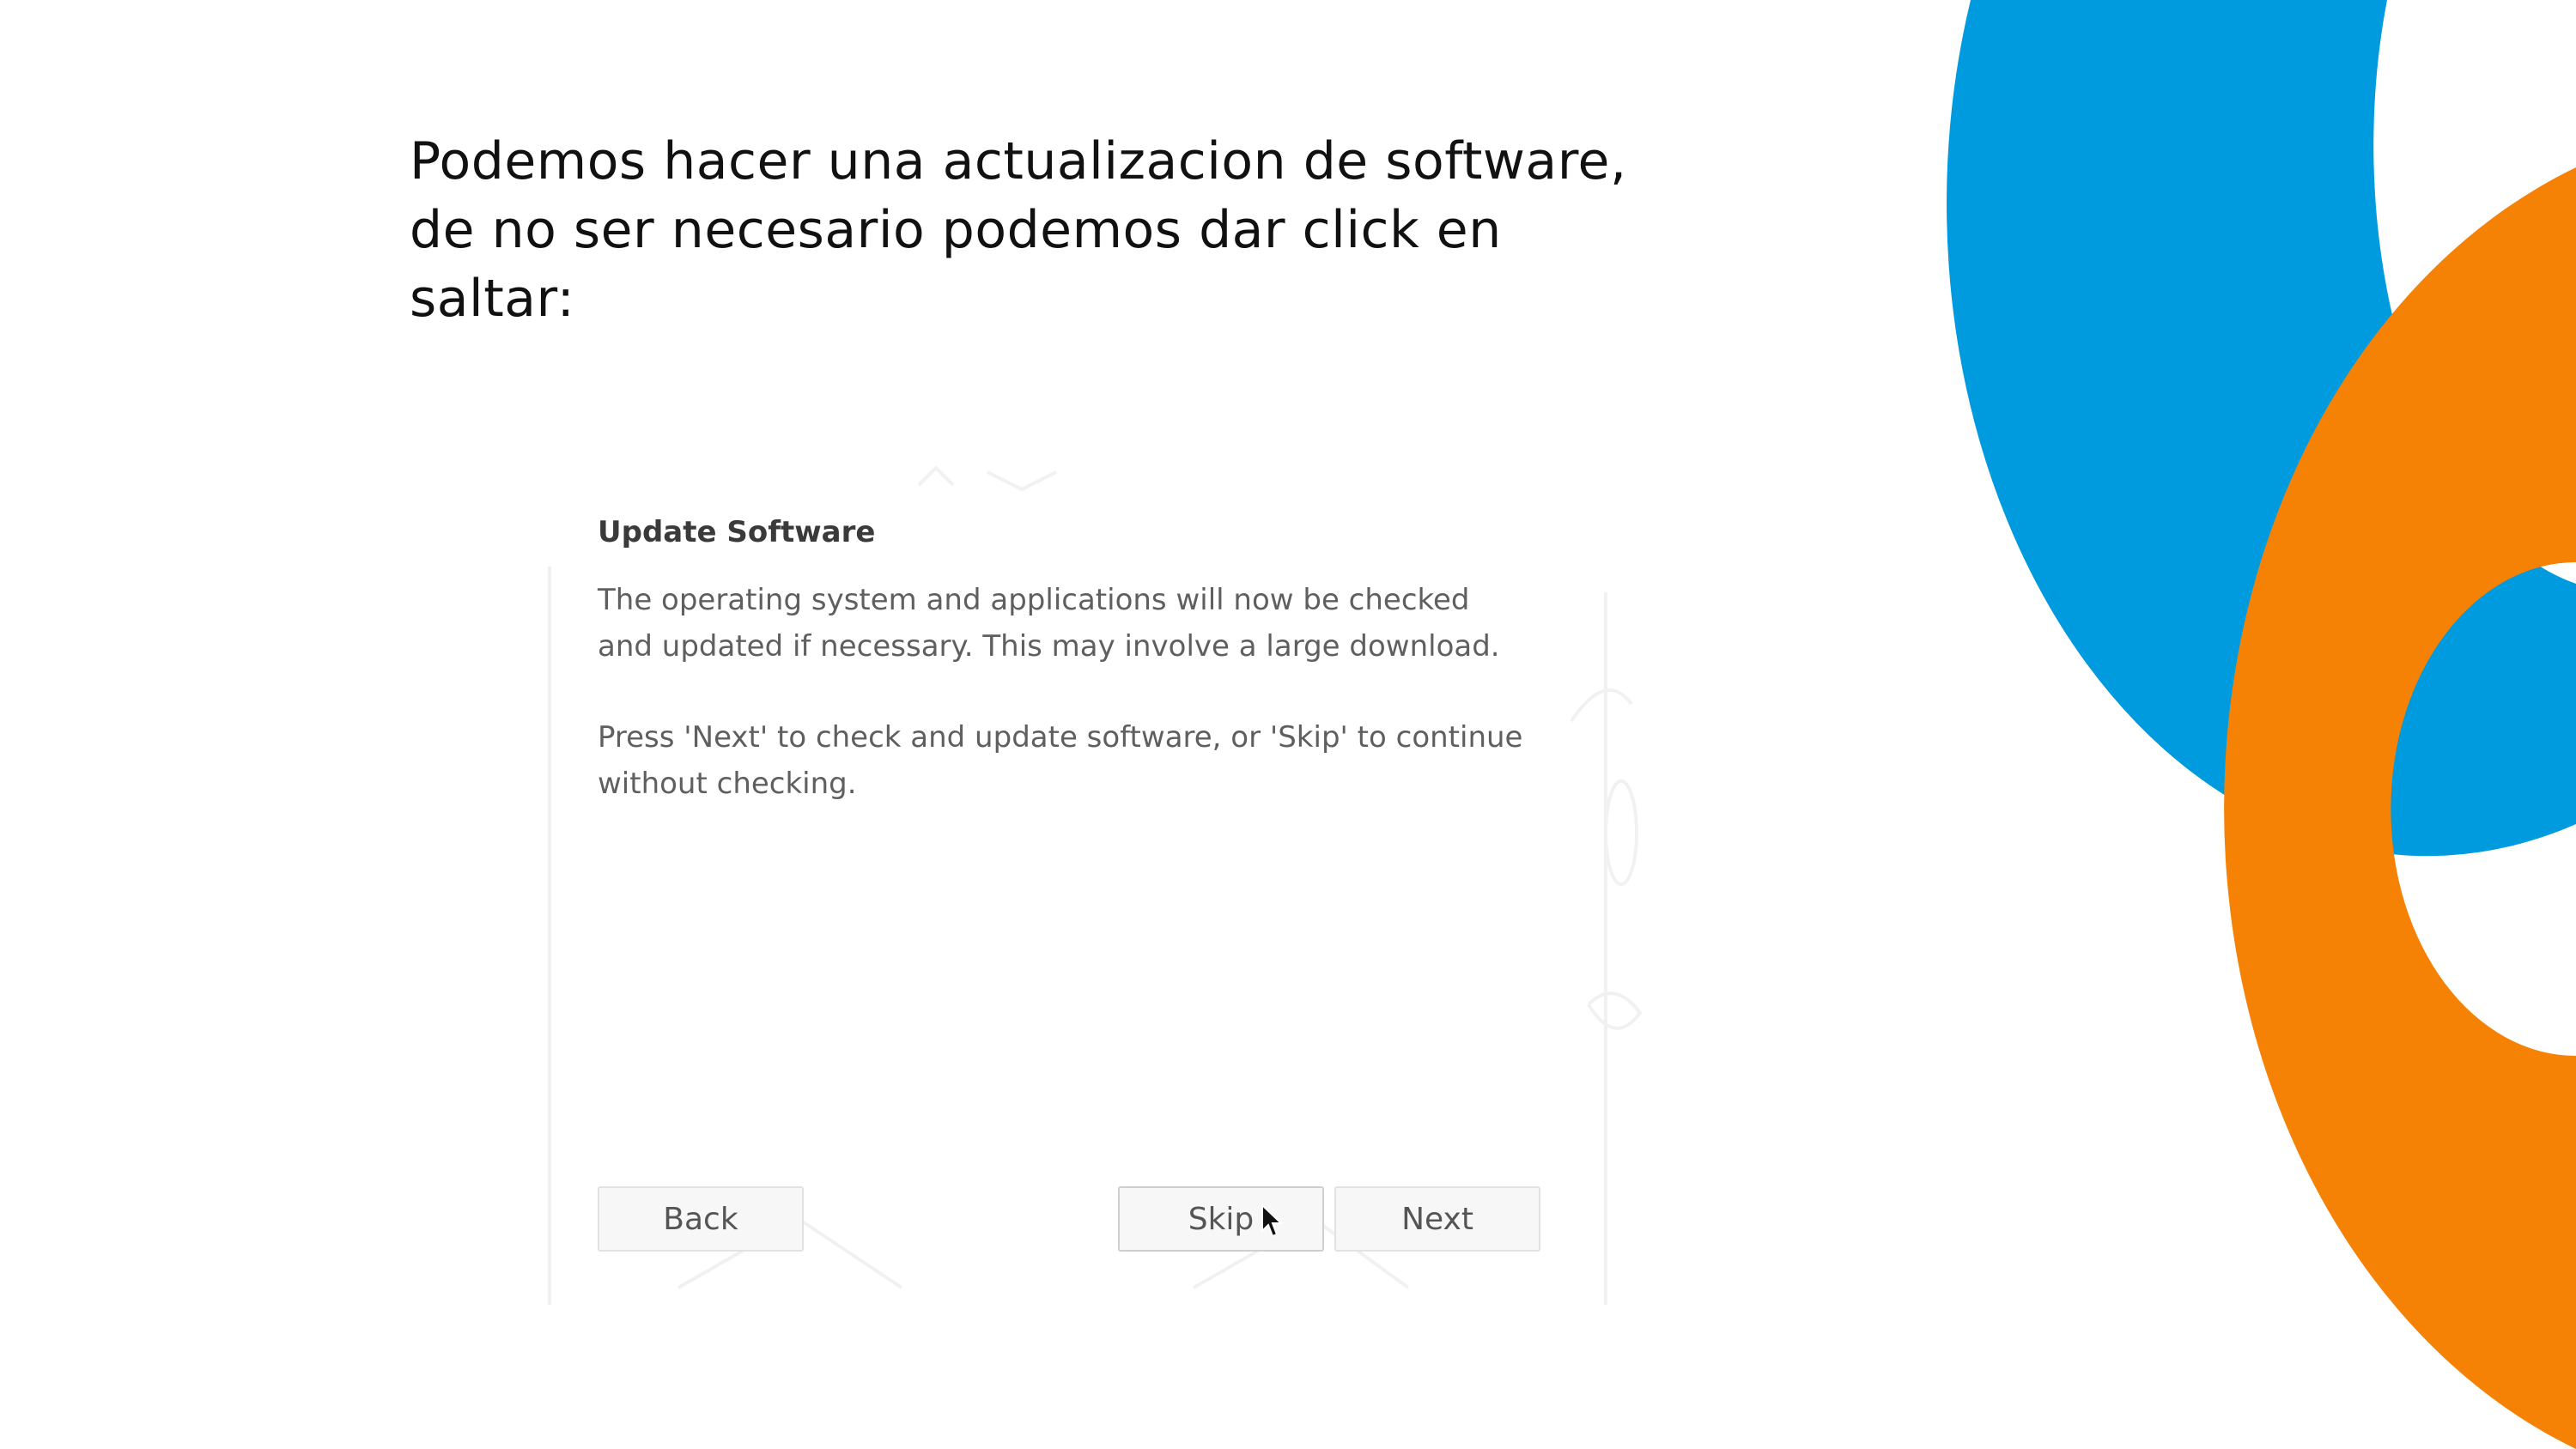  I want to click on skip-button: Skip, so click(1221, 1219).